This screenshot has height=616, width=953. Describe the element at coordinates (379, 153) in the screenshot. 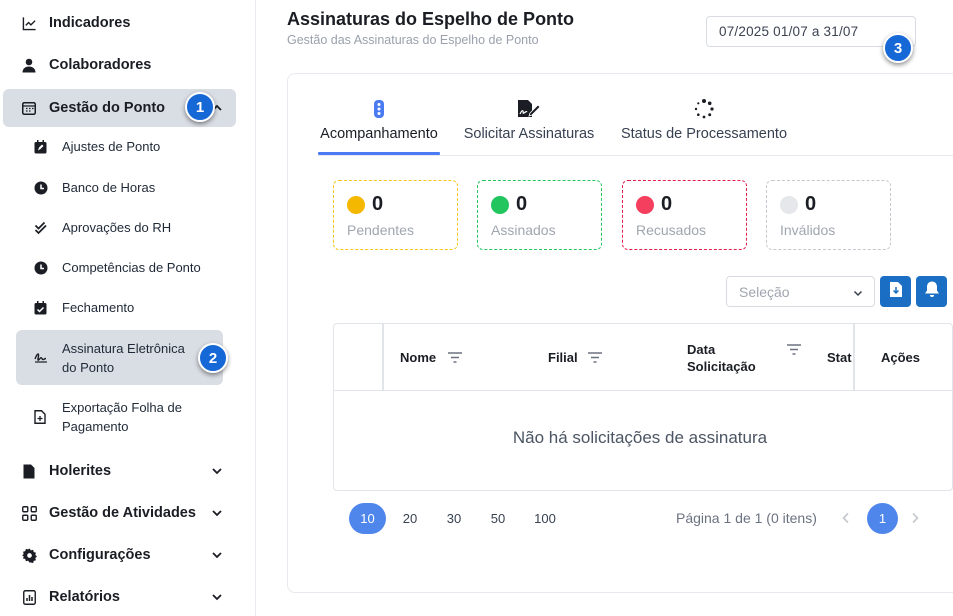

I see `active-tab-indicator` at that location.